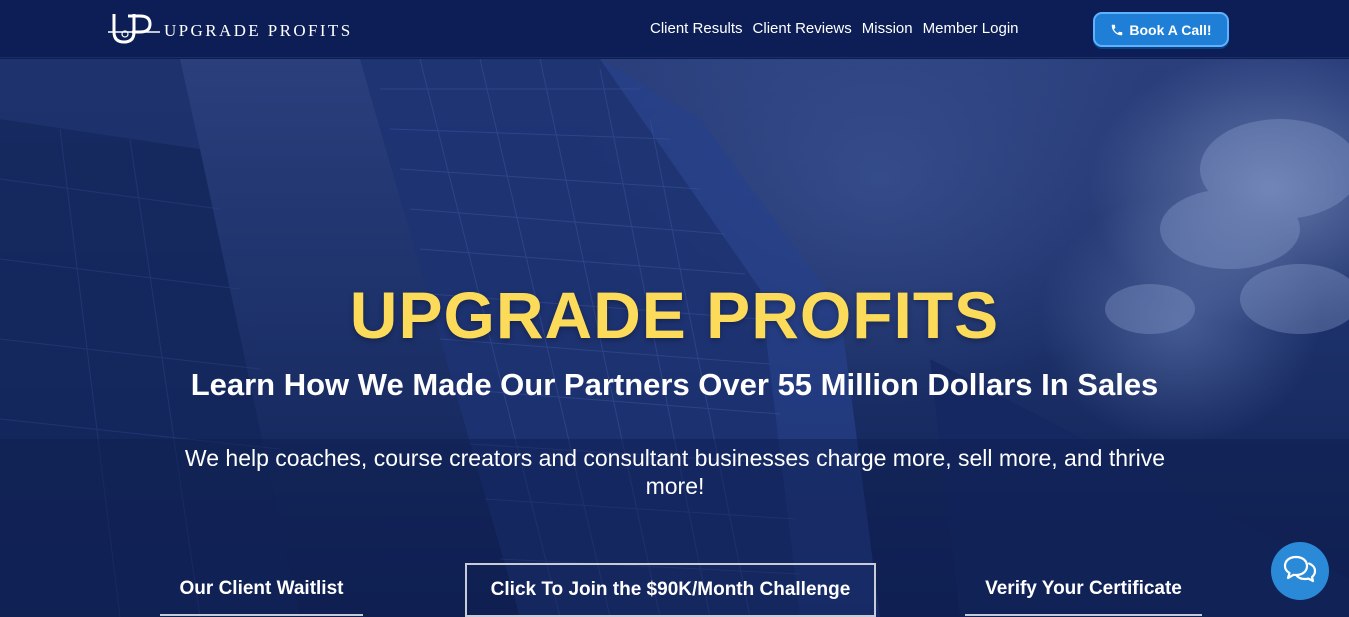  I want to click on hero-title: UPGRADE PROFITS, so click(674, 315).